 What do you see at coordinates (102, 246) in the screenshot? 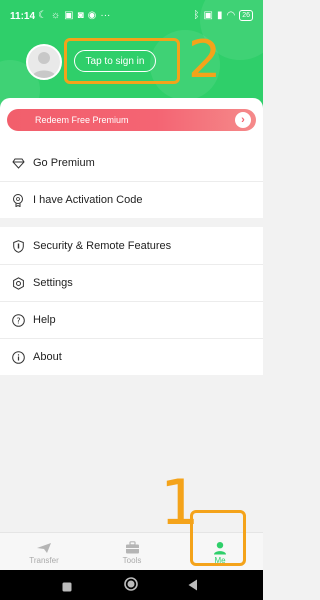
I see `menu-label: Security & Remote Features` at bounding box center [102, 246].